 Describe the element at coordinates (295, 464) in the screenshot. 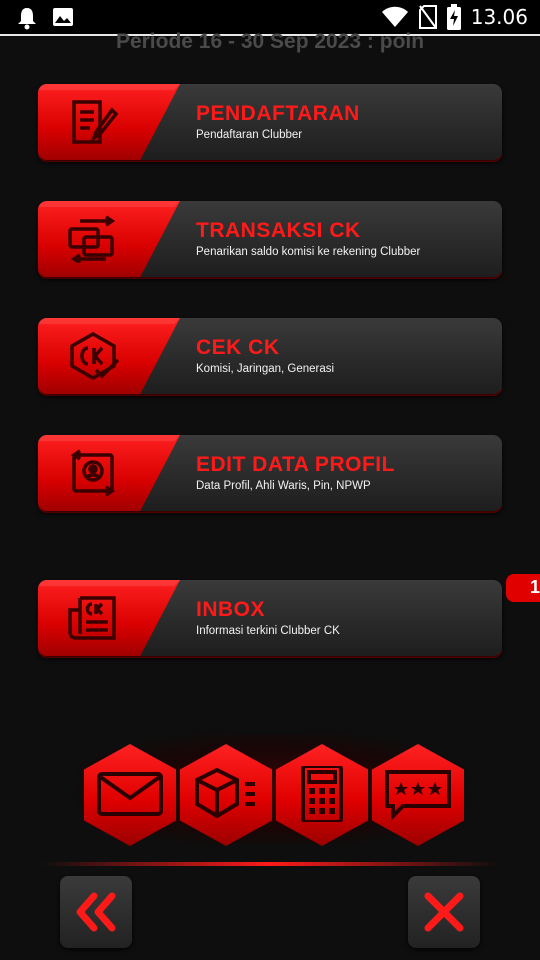

I see `menu-title: EDIT DATA PROFIL` at that location.